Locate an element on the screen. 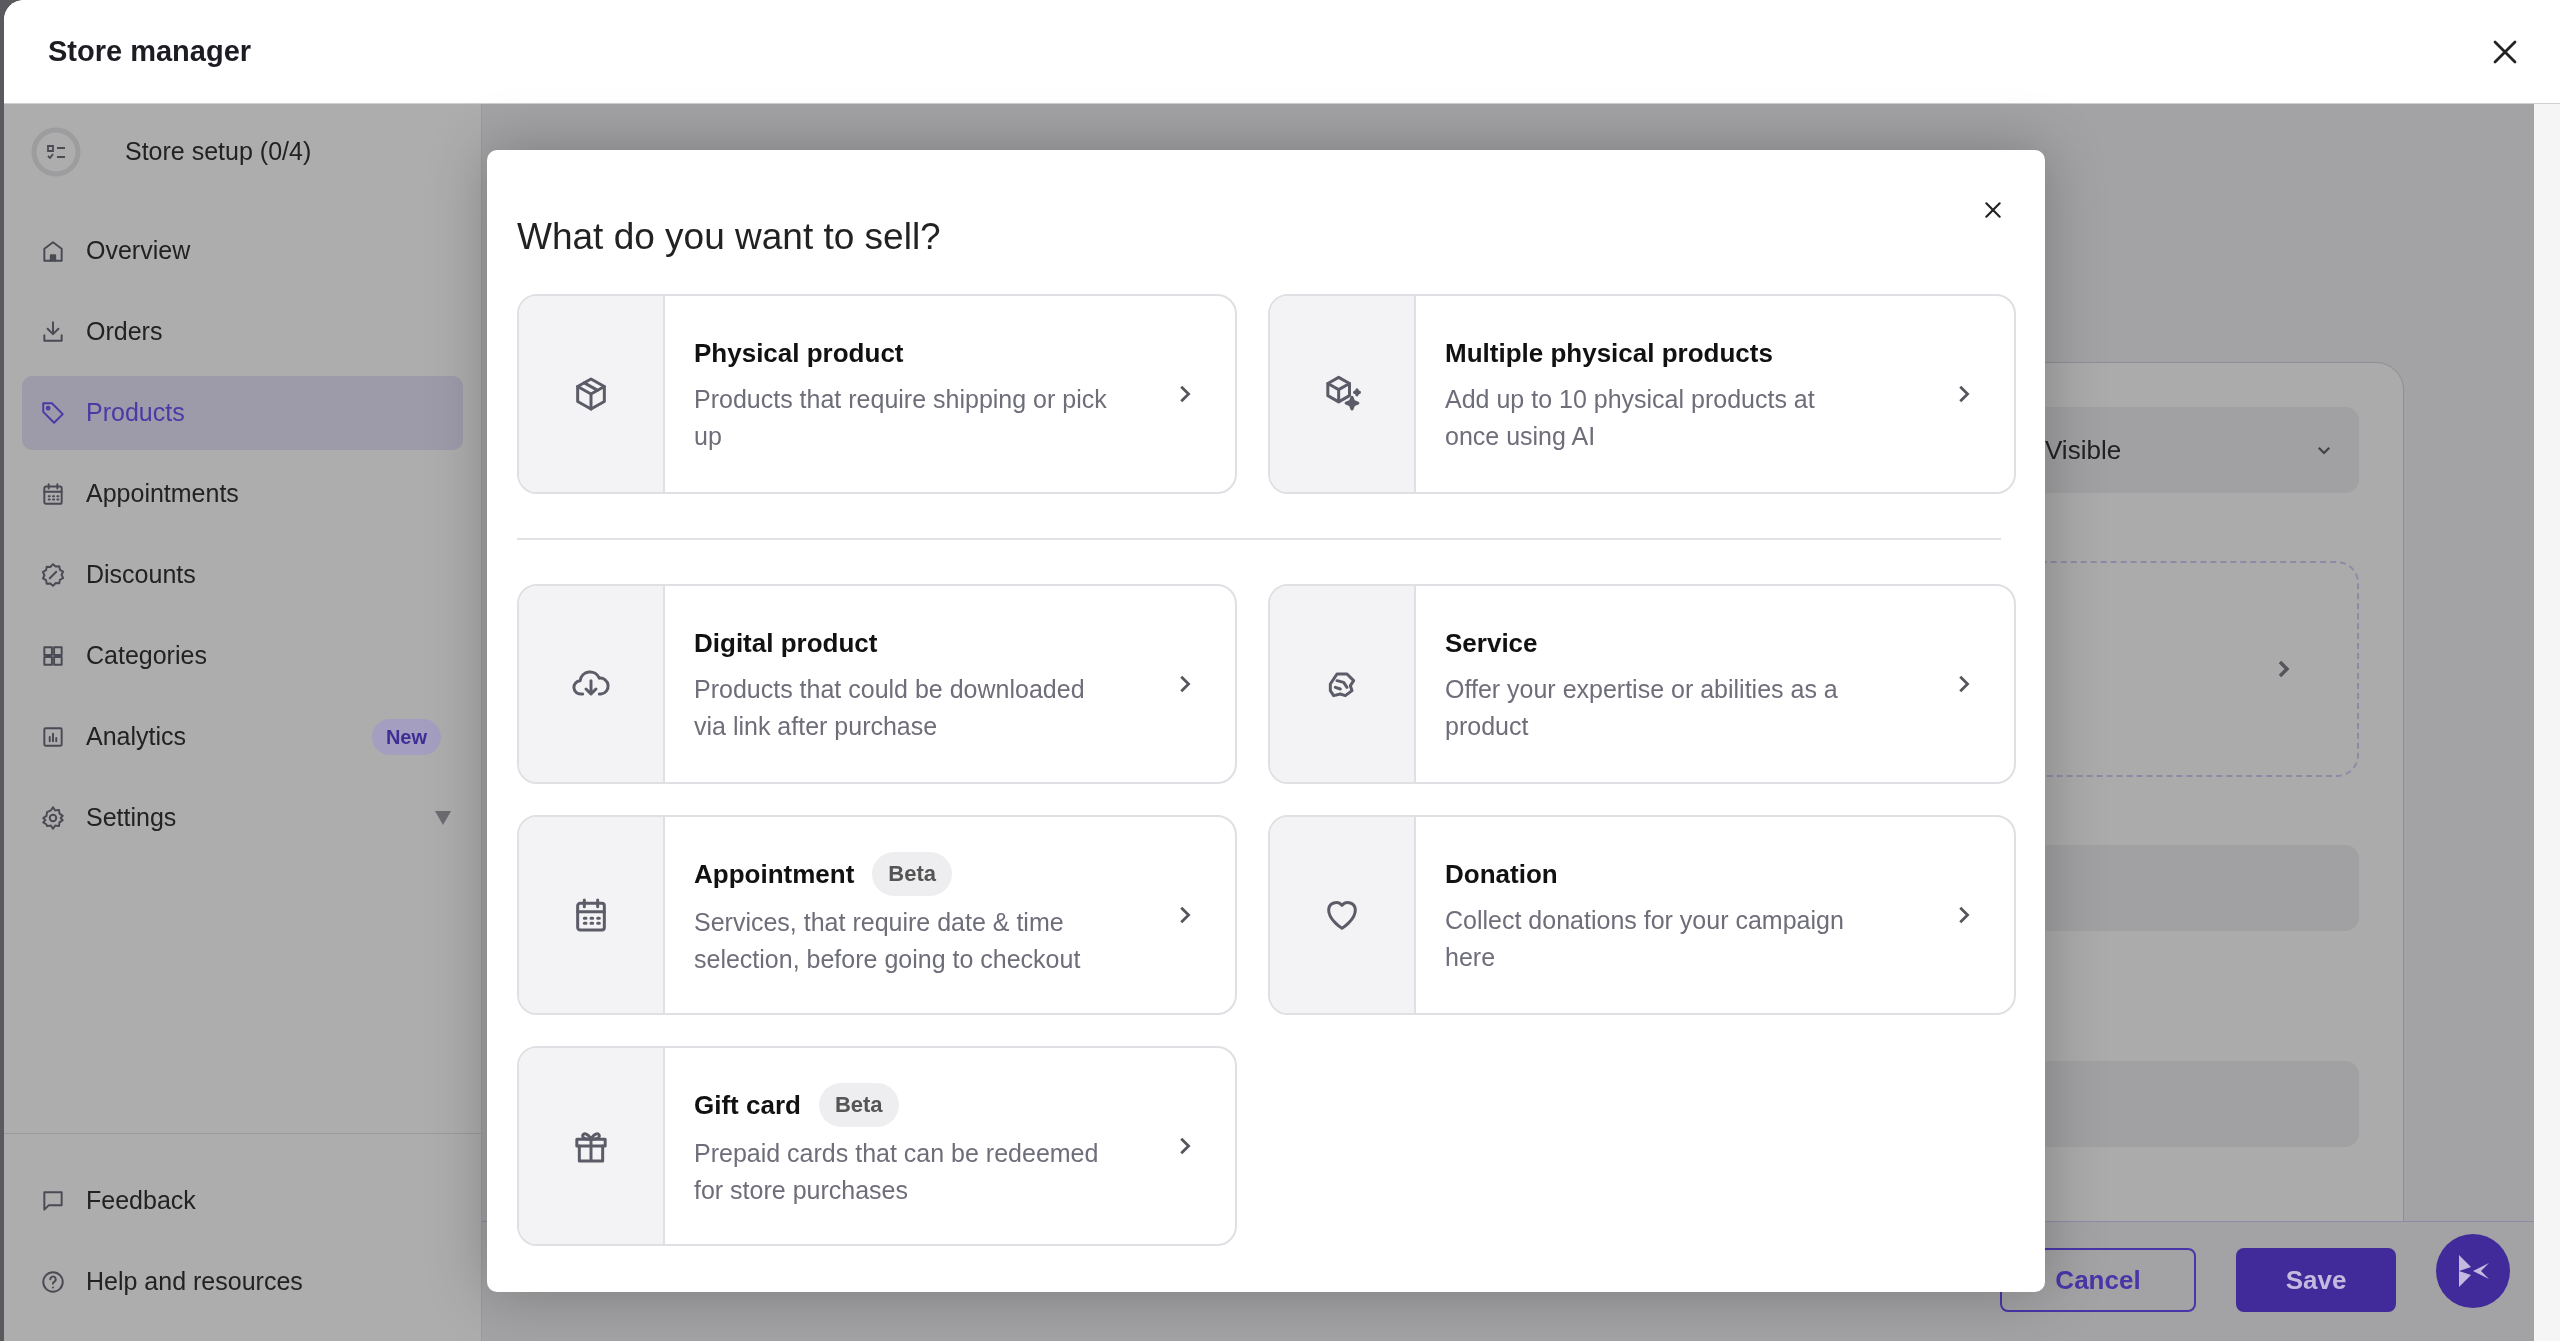 The height and width of the screenshot is (1341, 2560). settings-icon is located at coordinates (53, 818).